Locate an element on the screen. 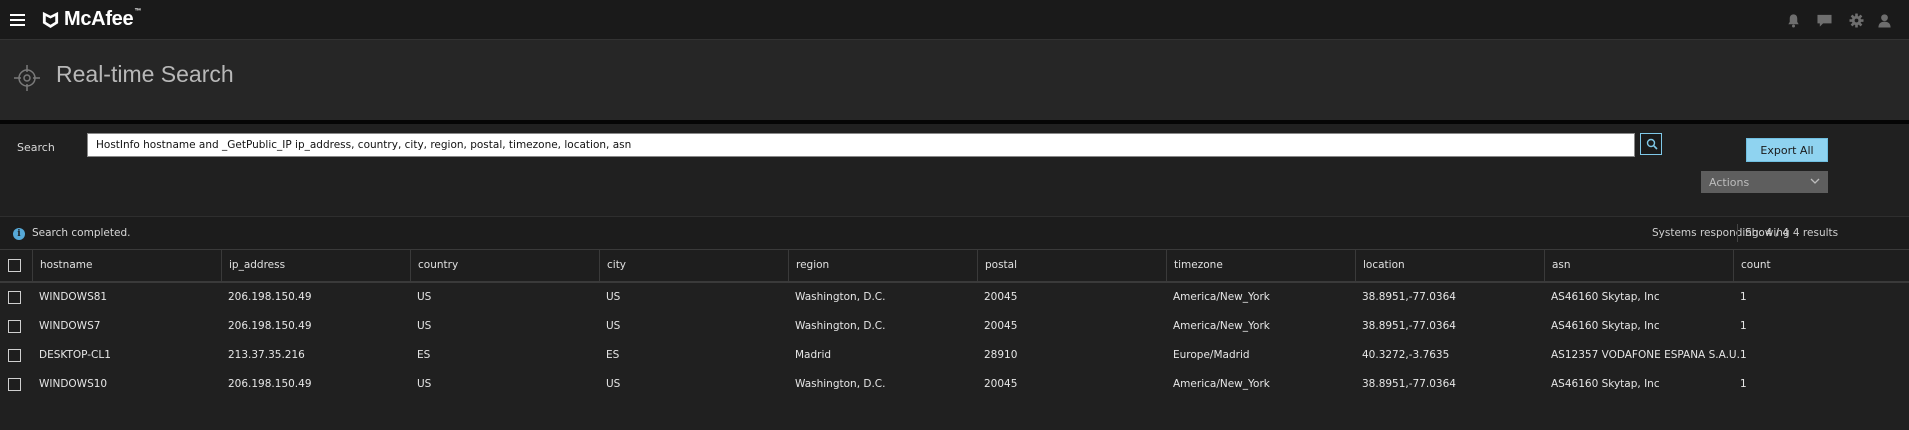 The image size is (1909, 430). select-all-checkbox is located at coordinates (14, 265).